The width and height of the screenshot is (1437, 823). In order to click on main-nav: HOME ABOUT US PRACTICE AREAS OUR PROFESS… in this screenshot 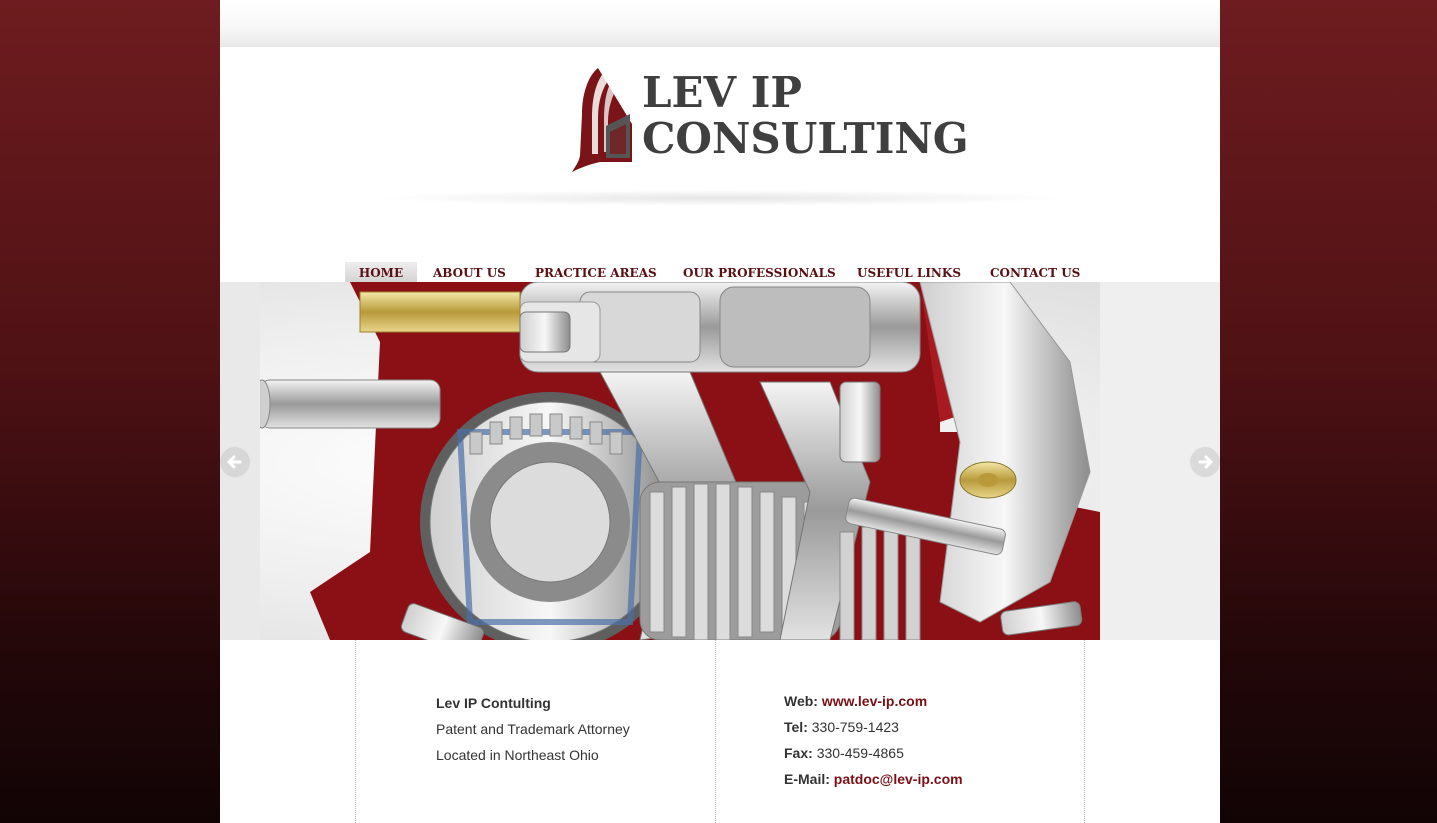, I will do `click(720, 272)`.